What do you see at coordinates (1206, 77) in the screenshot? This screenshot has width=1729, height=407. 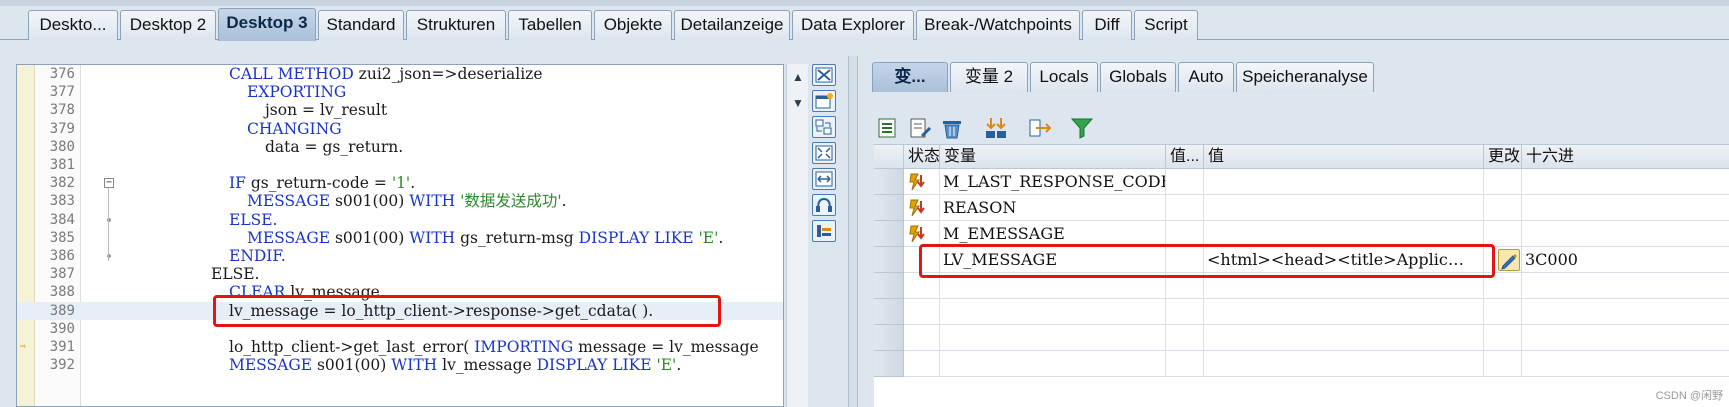 I see `tab-auto: Auto` at bounding box center [1206, 77].